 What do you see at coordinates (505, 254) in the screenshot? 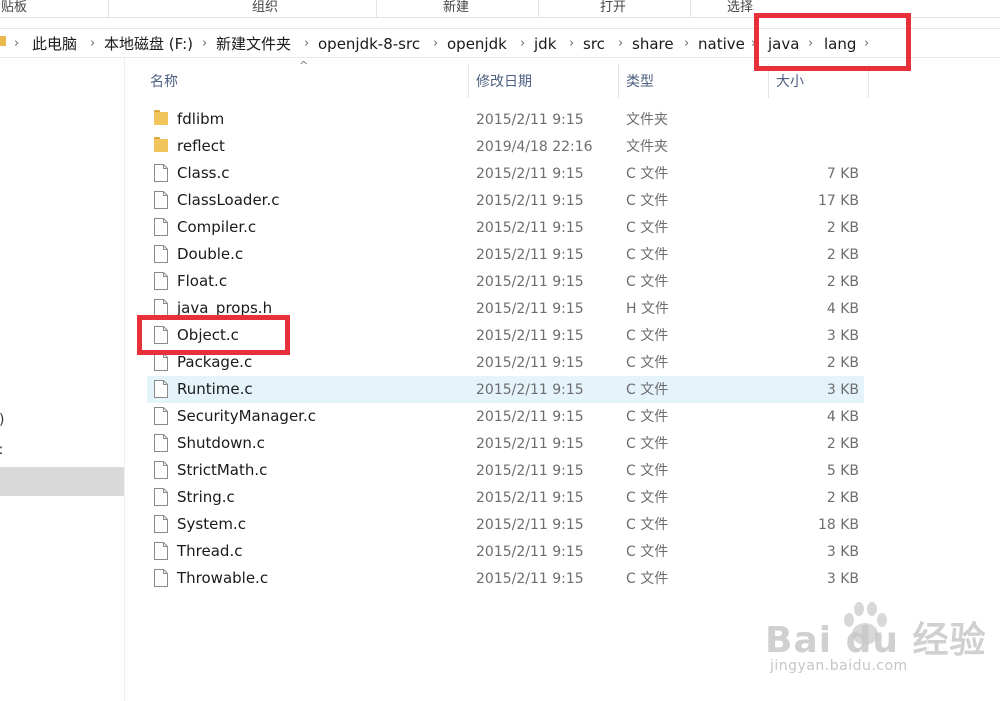
I see `file-row: Double.c 2015/2/11 9:15 C 文件 2 KB` at bounding box center [505, 254].